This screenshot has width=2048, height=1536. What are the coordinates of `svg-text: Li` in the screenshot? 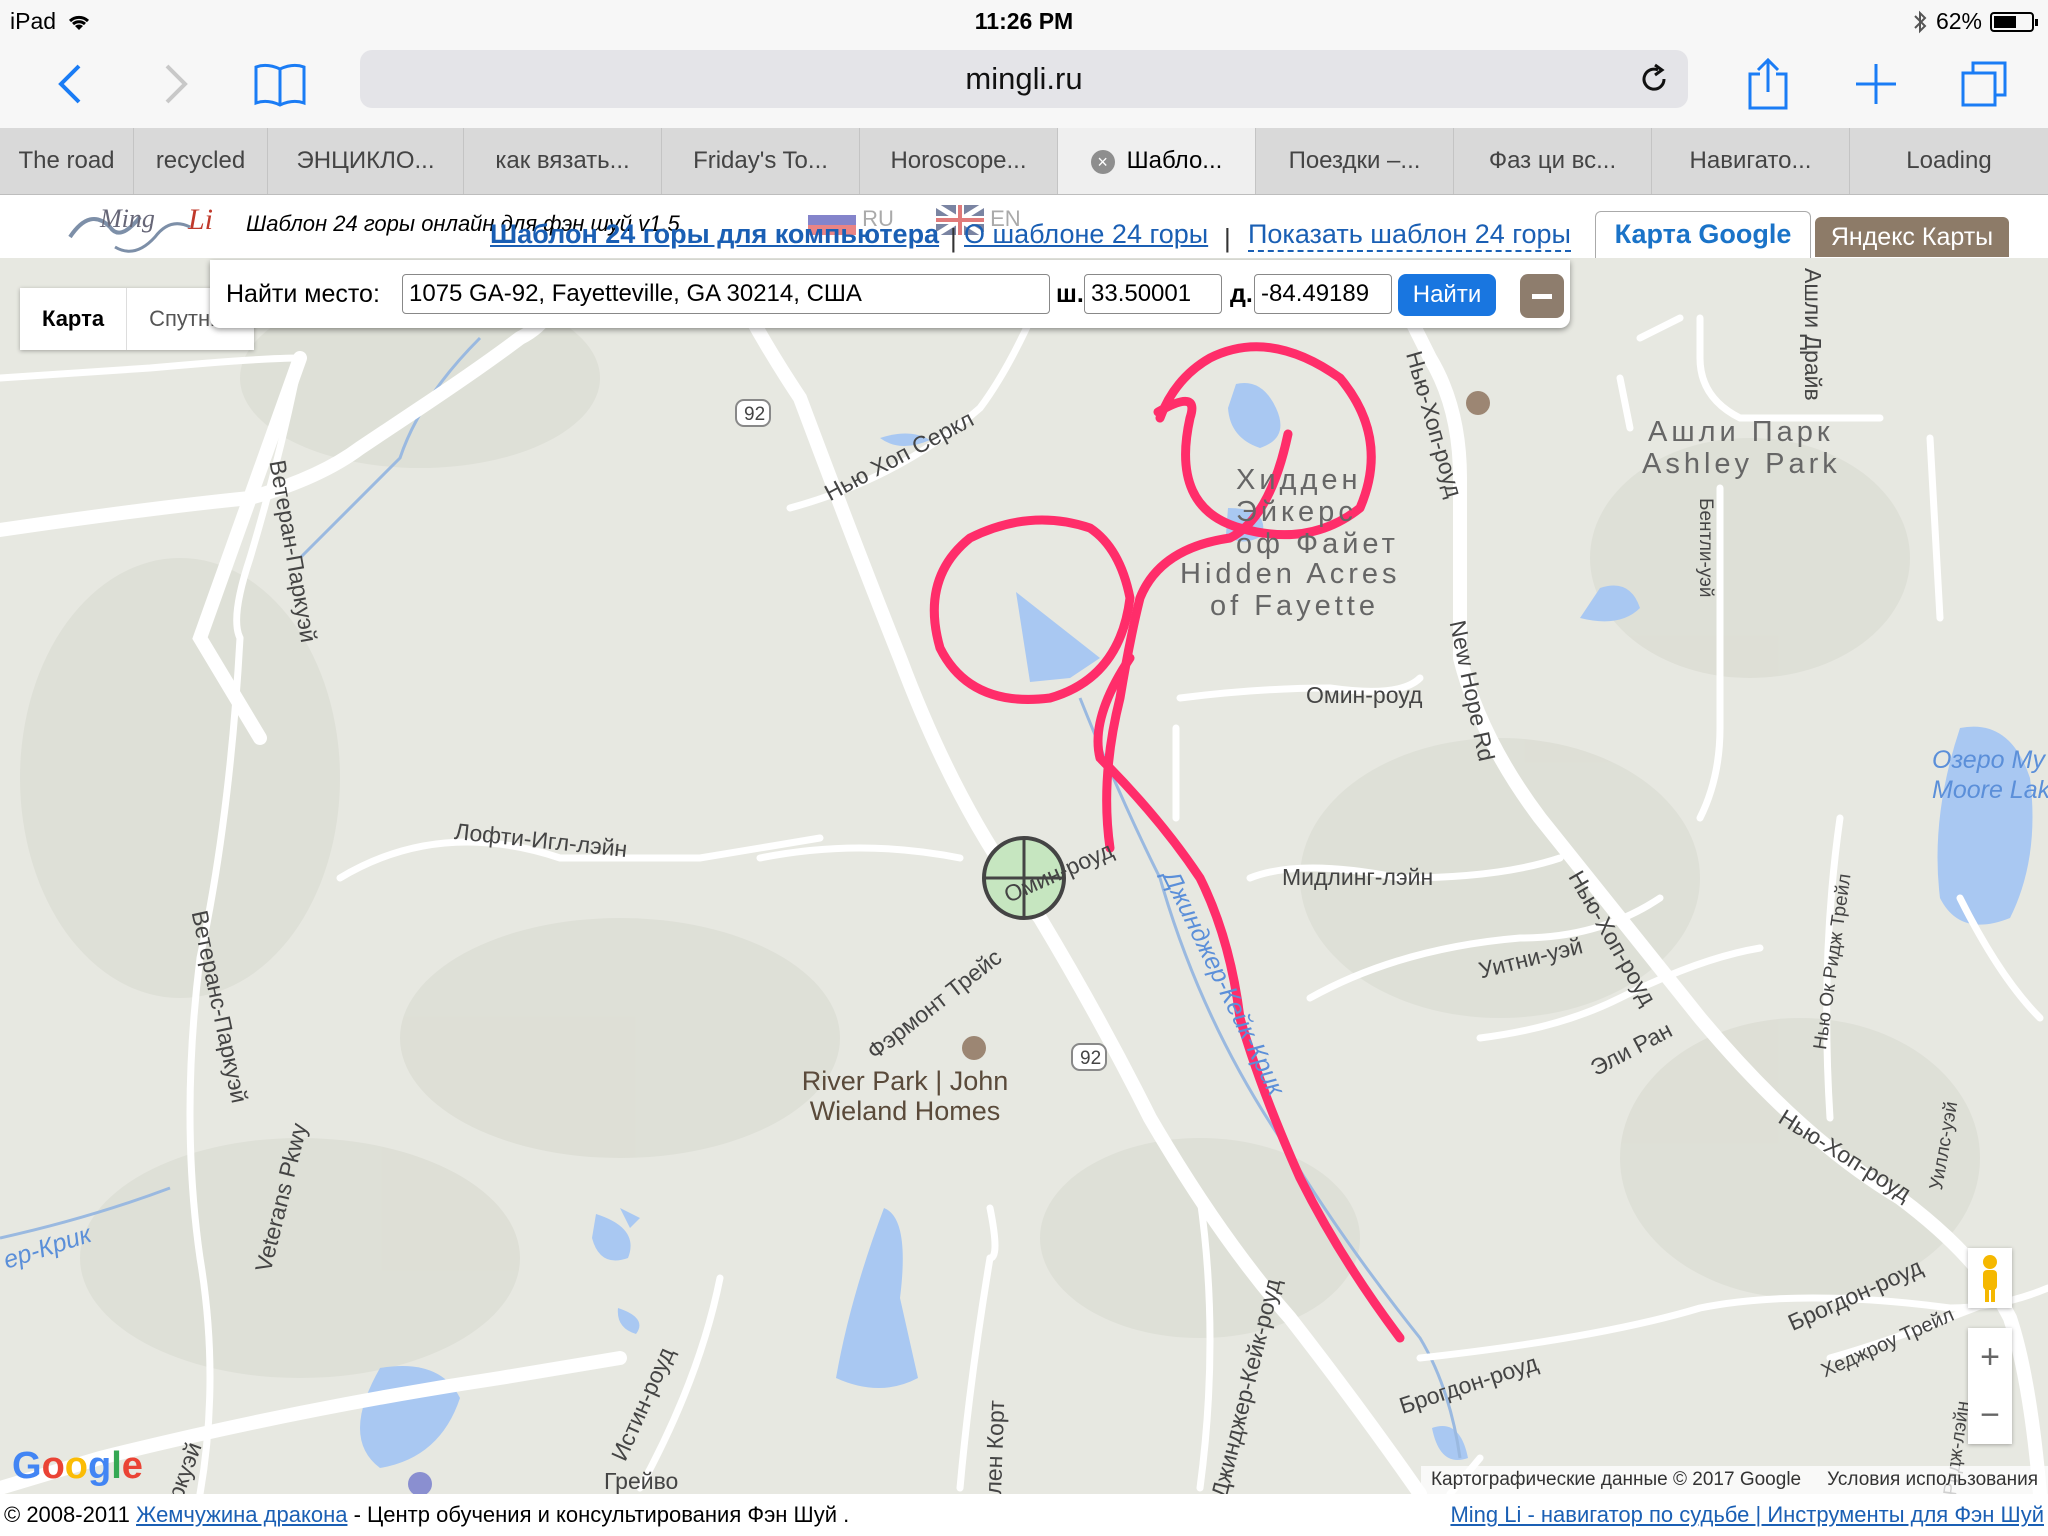 It's located at (200, 219).